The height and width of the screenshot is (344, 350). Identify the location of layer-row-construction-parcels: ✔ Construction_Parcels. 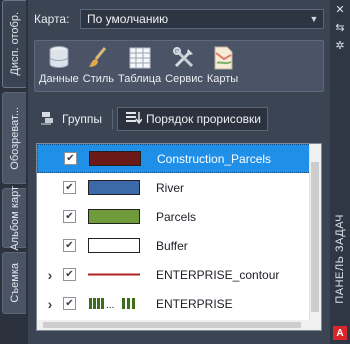
(179, 158).